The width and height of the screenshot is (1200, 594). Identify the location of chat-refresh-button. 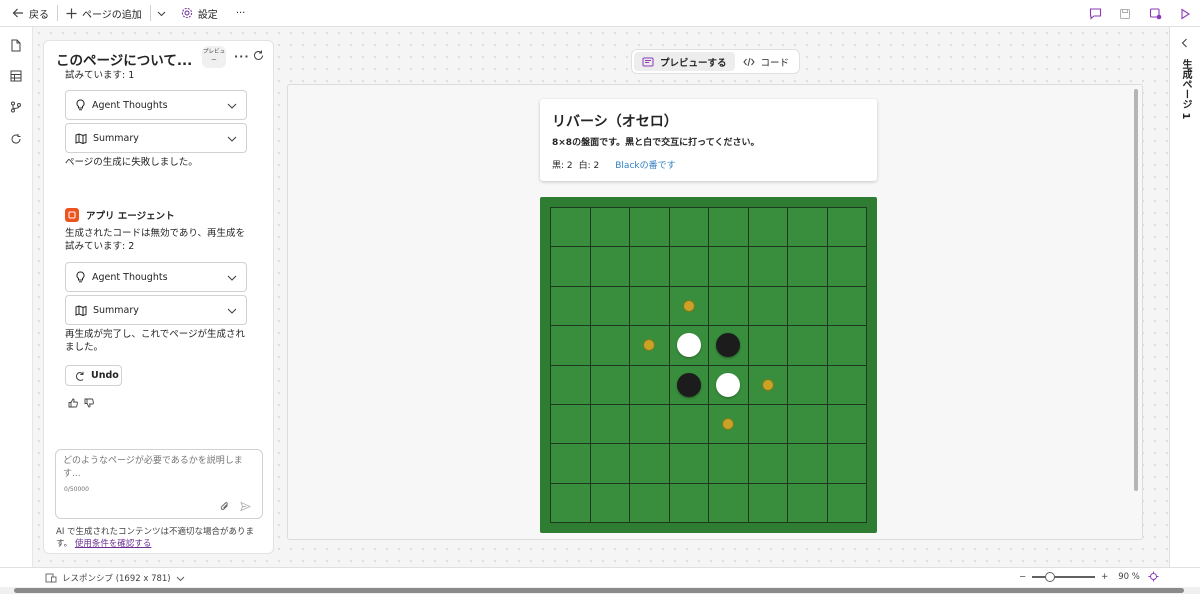
(258, 57).